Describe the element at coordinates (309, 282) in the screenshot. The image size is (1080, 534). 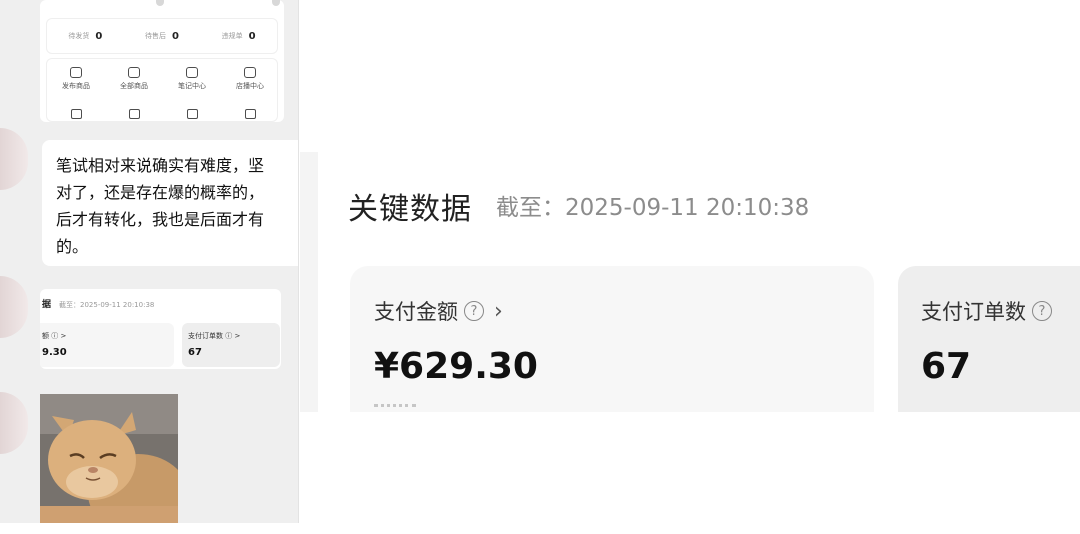
I see `bubble-edge` at that location.